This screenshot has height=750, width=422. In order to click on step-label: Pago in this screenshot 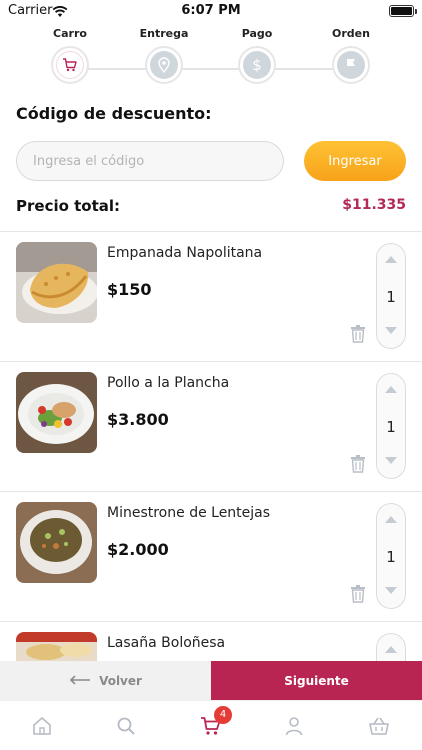, I will do `click(257, 33)`.